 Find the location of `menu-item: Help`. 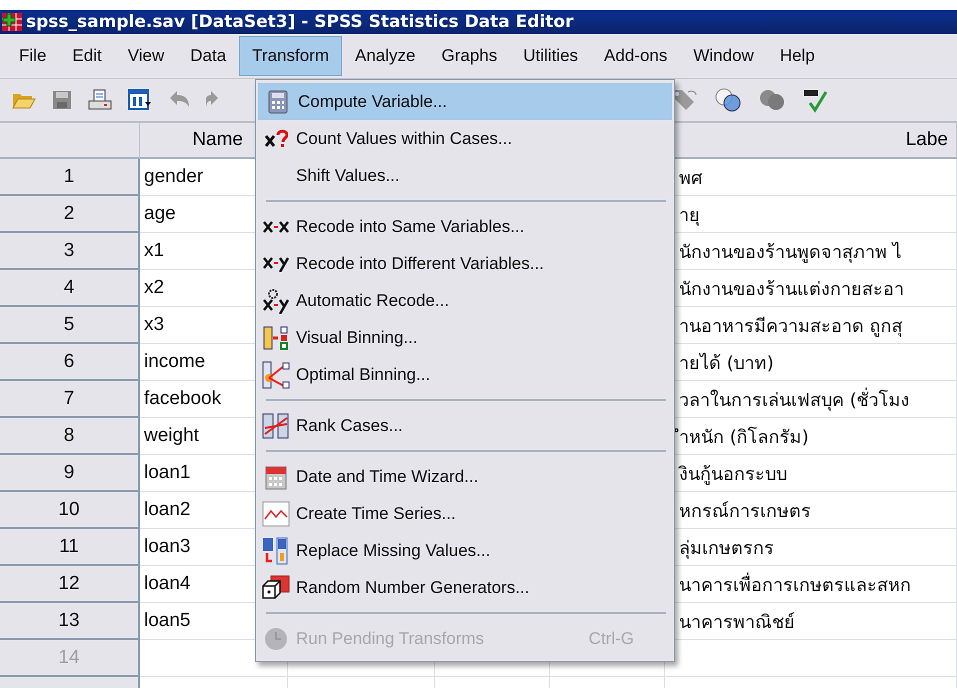

menu-item: Help is located at coordinates (797, 56).